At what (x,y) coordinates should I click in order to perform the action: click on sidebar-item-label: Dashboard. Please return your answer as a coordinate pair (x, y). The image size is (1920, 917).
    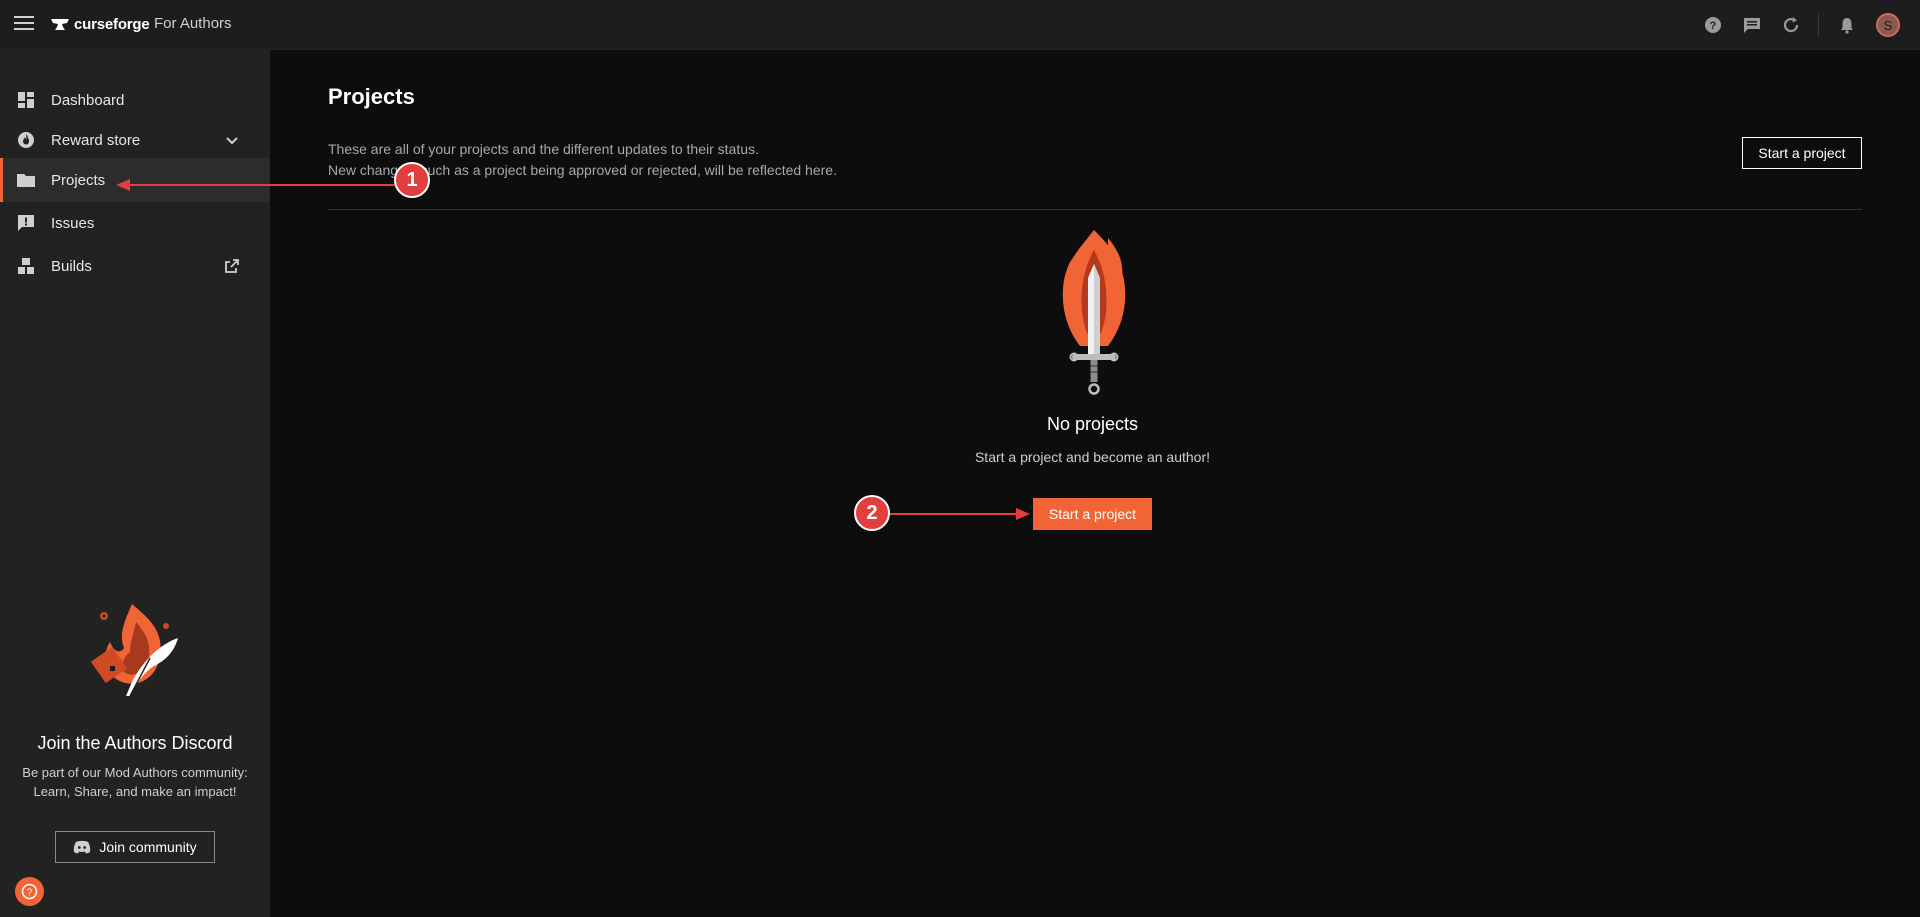
    Looking at the image, I should click on (88, 100).